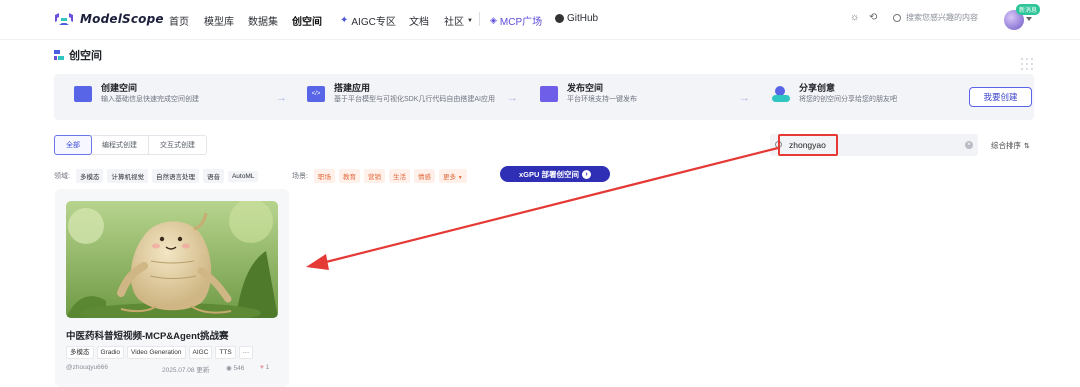 The image size is (1080, 387). Describe the element at coordinates (493, 20) in the screenshot. I see `mcp-icon: ◈` at that location.